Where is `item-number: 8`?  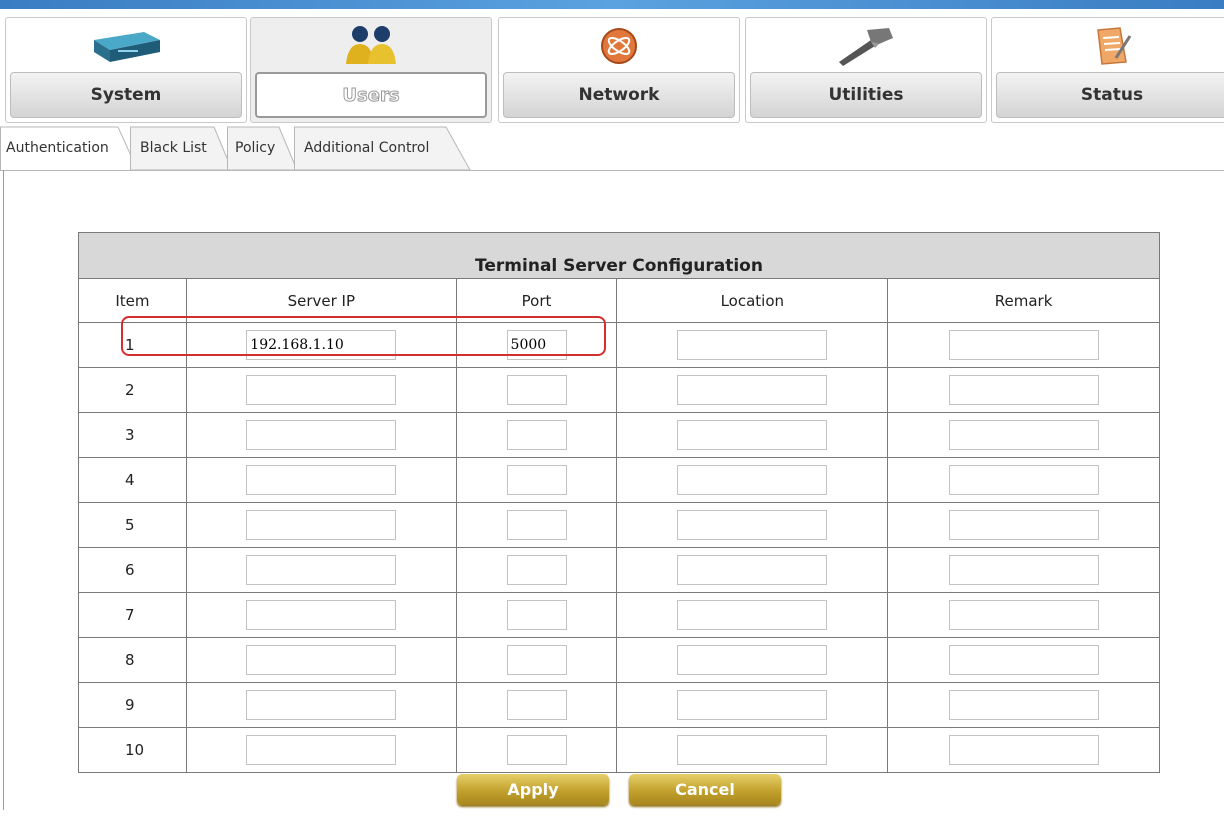
item-number: 8 is located at coordinates (132, 660).